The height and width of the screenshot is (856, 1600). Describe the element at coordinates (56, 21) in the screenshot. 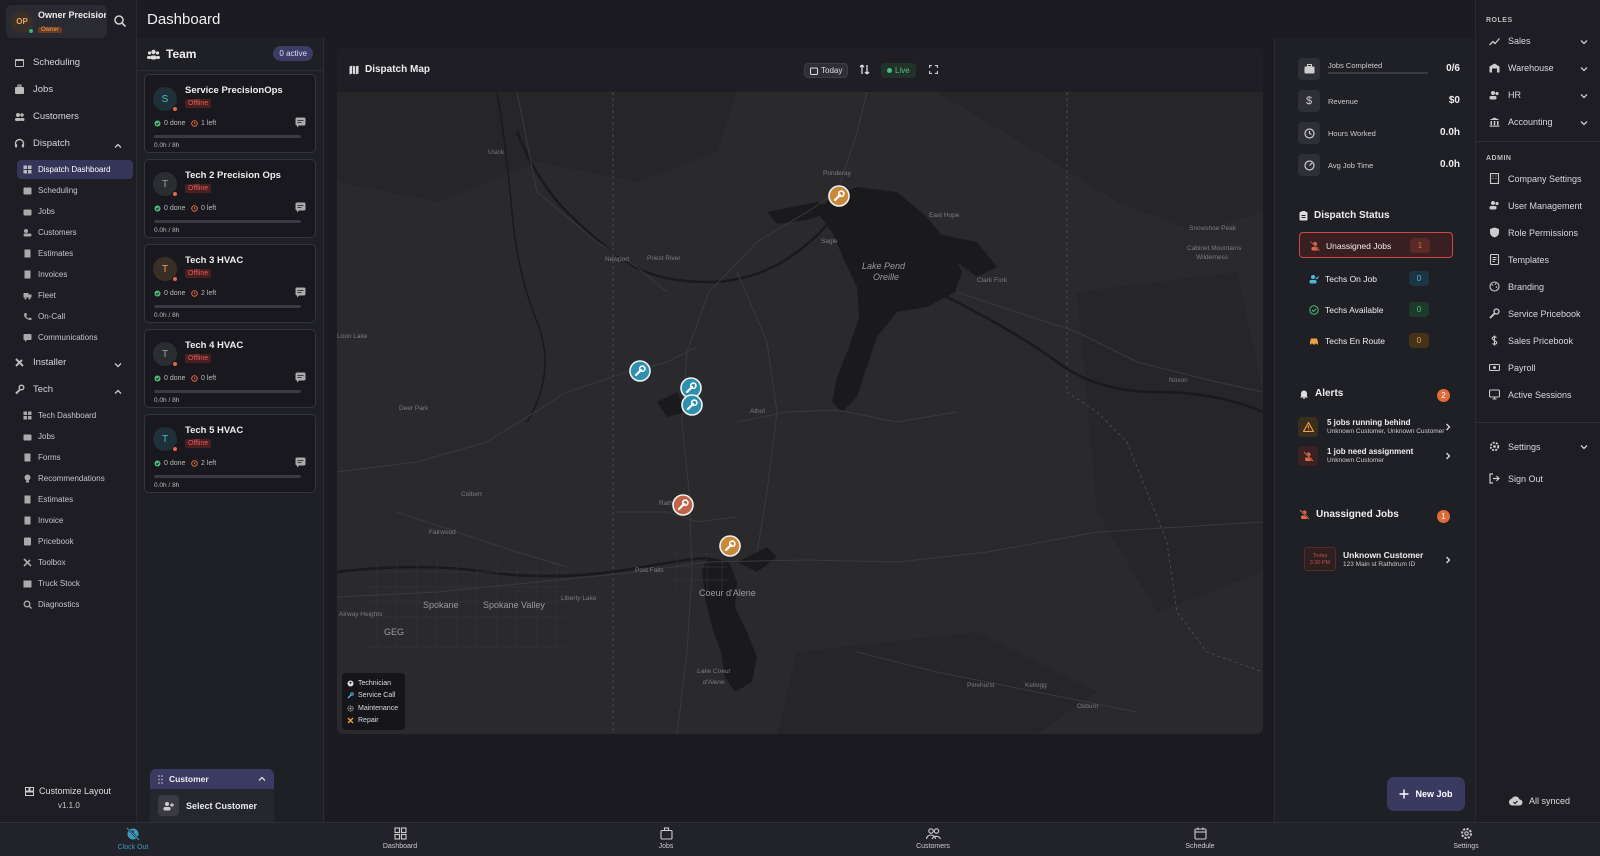

I see `user-card: OP Owner Precision... Owner` at that location.